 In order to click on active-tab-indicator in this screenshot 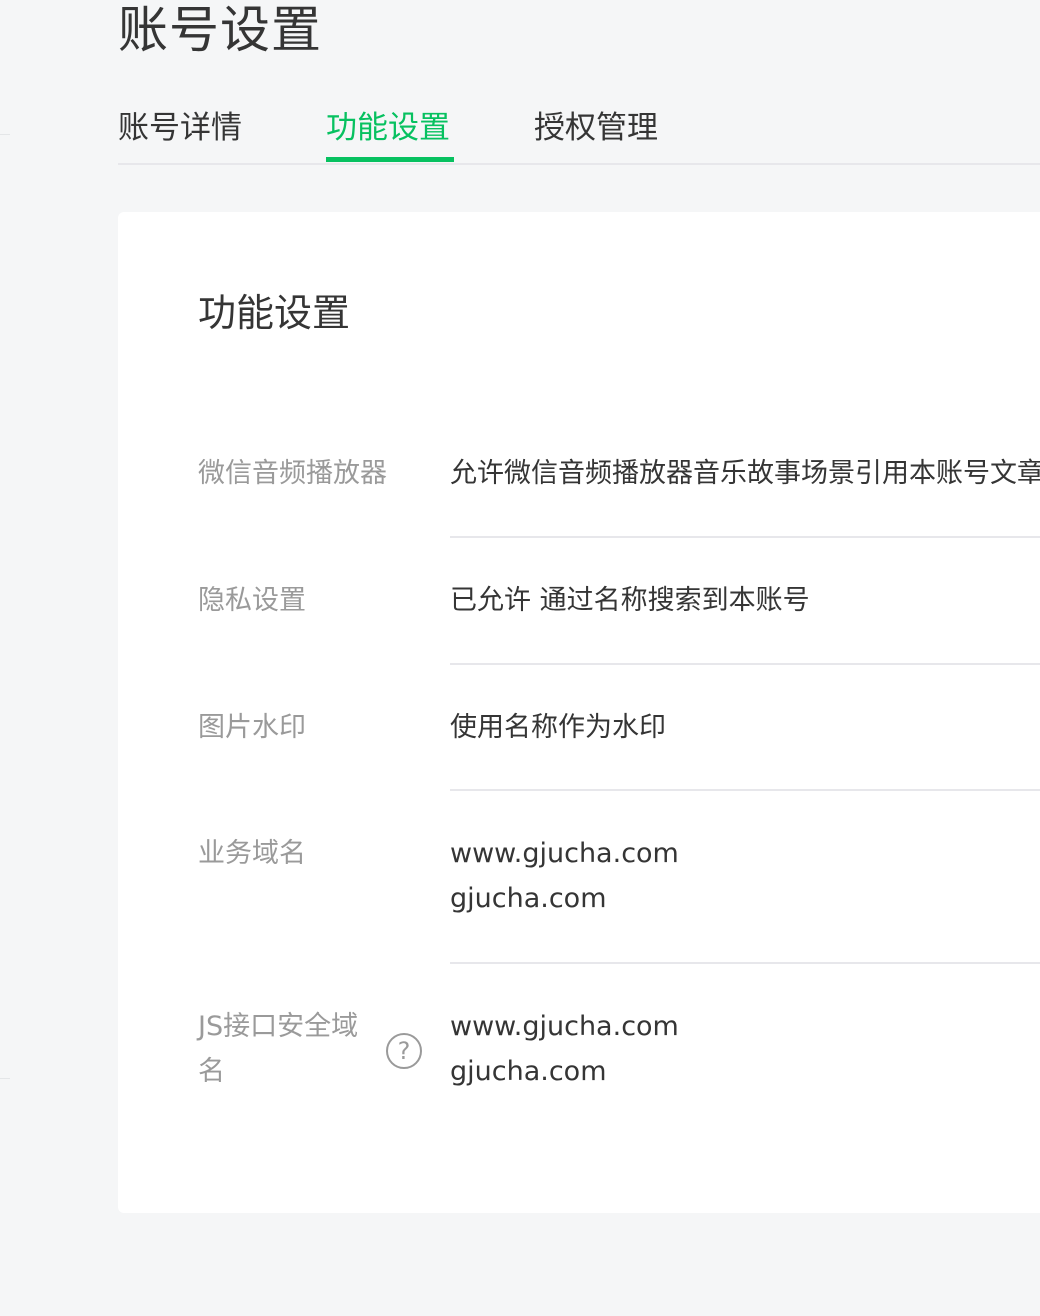, I will do `click(390, 159)`.